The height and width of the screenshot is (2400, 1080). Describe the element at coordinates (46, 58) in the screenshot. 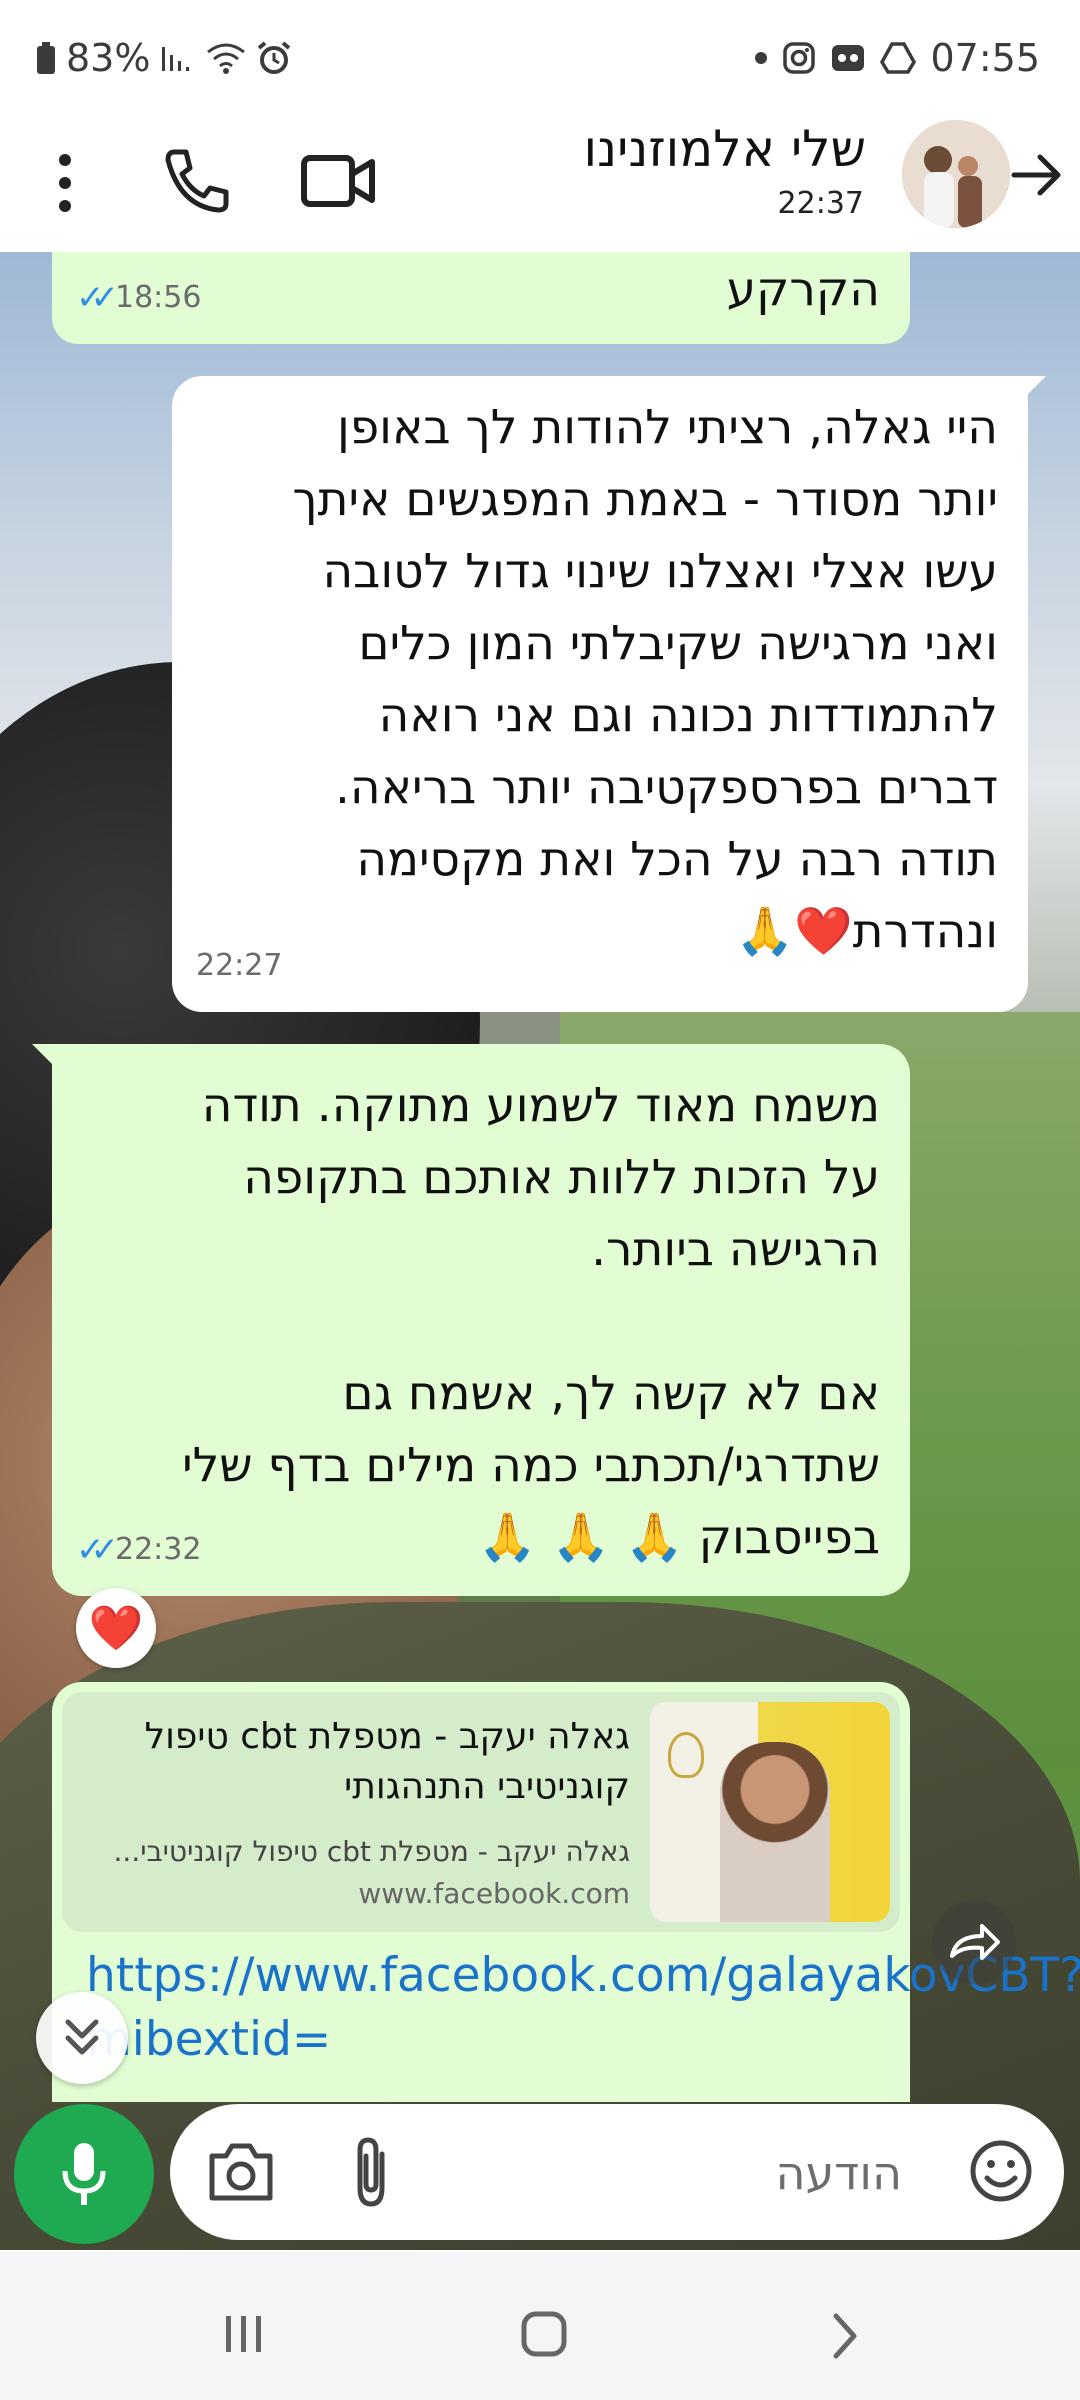

I see `battery-icon` at that location.